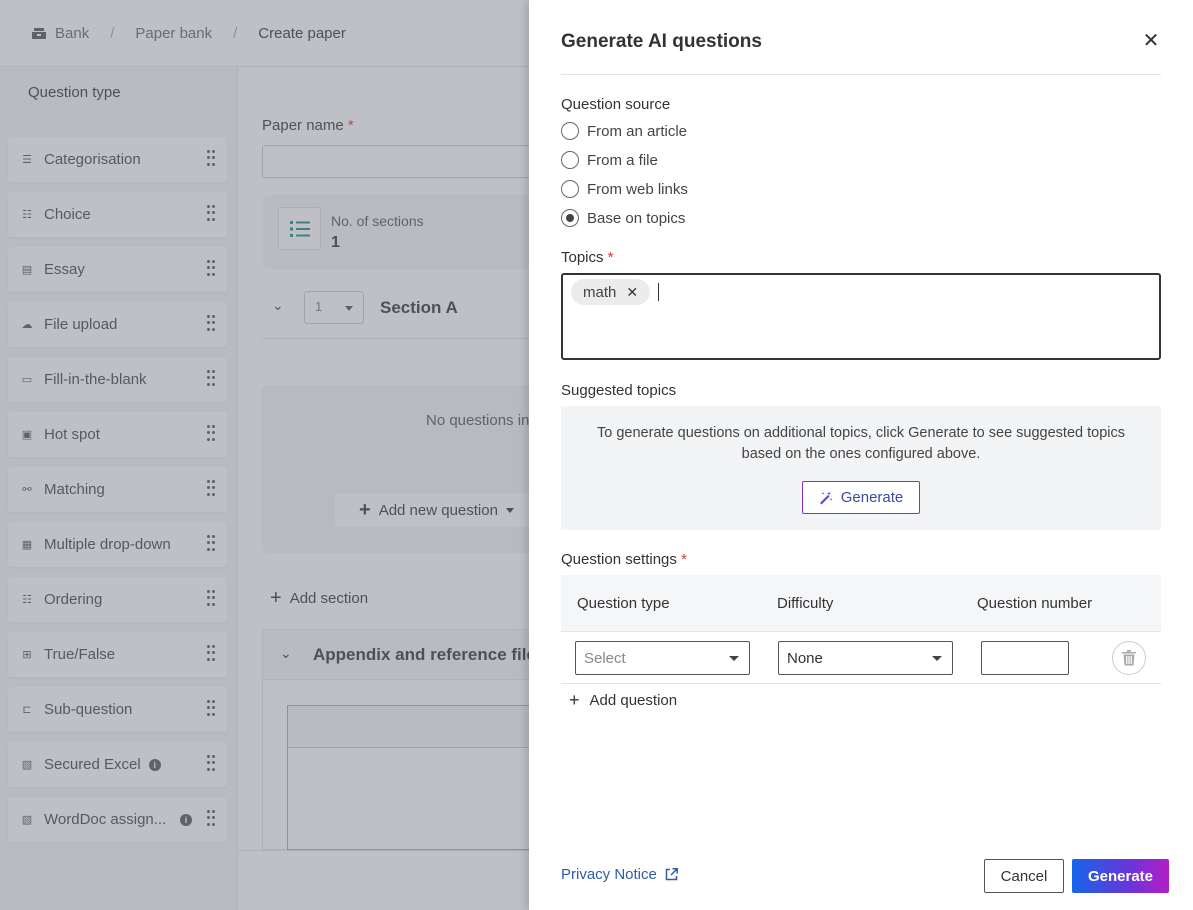 This screenshot has height=910, width=1193. I want to click on text-cursor, so click(658, 292).